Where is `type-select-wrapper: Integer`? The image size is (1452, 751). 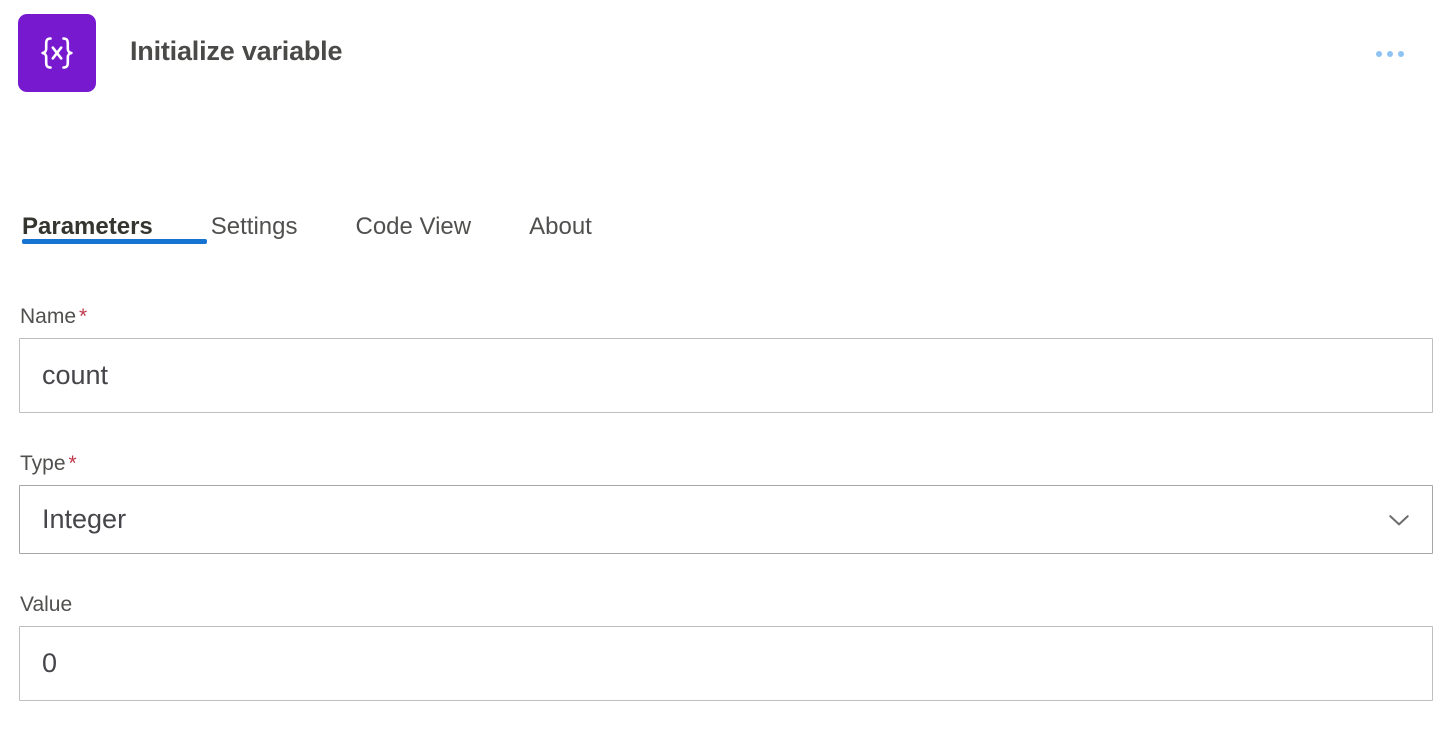 type-select-wrapper: Integer is located at coordinates (726, 519).